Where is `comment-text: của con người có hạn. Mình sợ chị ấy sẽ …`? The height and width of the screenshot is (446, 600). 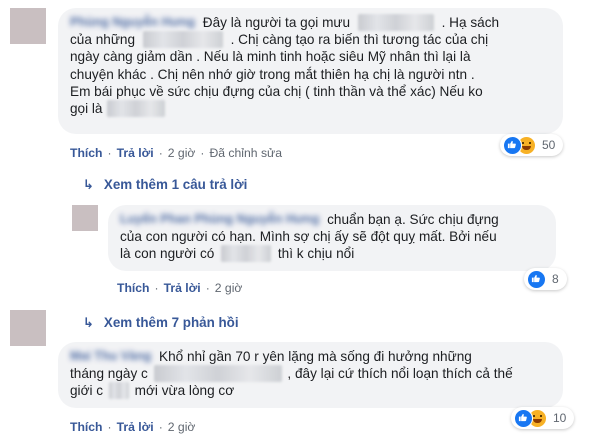
comment-text: của con người có hạn. Mình sợ chị ấy sẽ … is located at coordinates (308, 237).